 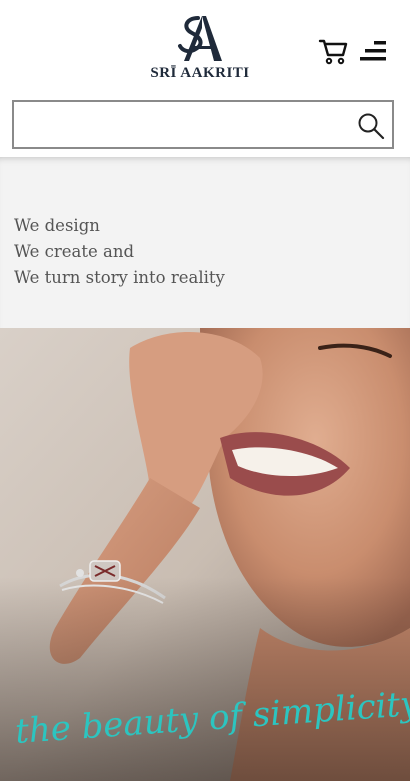 What do you see at coordinates (200, 38) in the screenshot?
I see `brand-monogram-icon` at bounding box center [200, 38].